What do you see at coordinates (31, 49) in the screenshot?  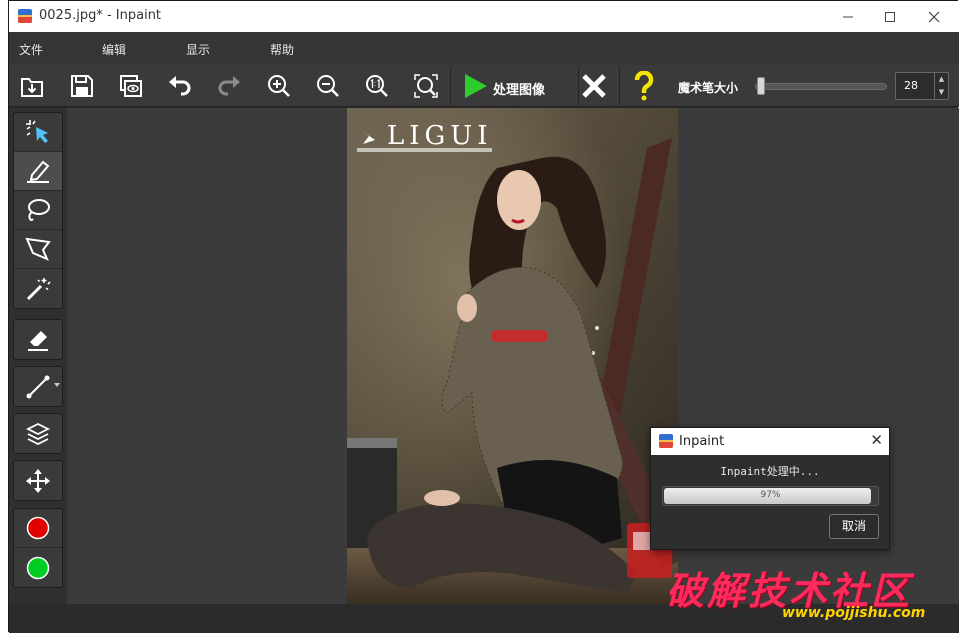 I see `menu-file: 文件` at bounding box center [31, 49].